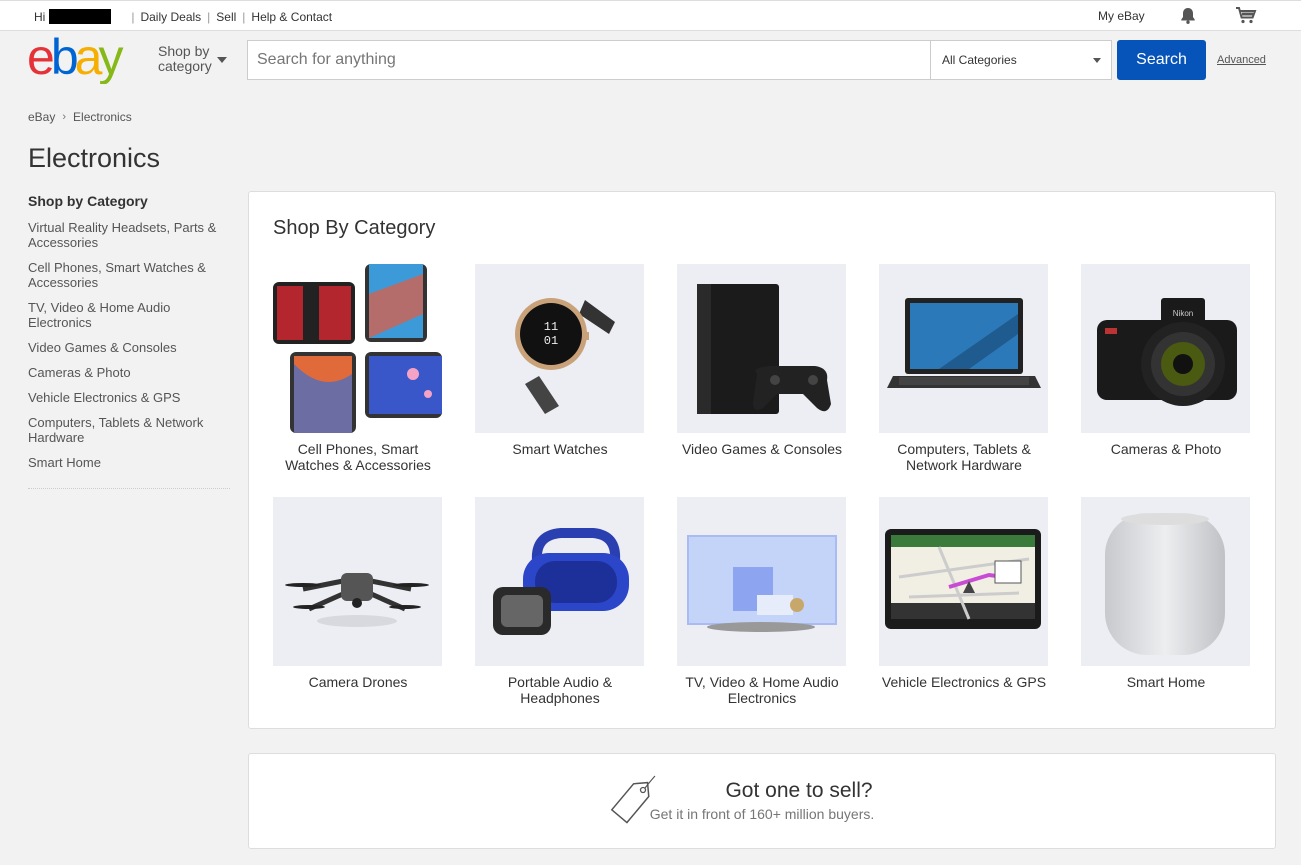  I want to click on shop-by-category-button: Shop by category, so click(188, 59).